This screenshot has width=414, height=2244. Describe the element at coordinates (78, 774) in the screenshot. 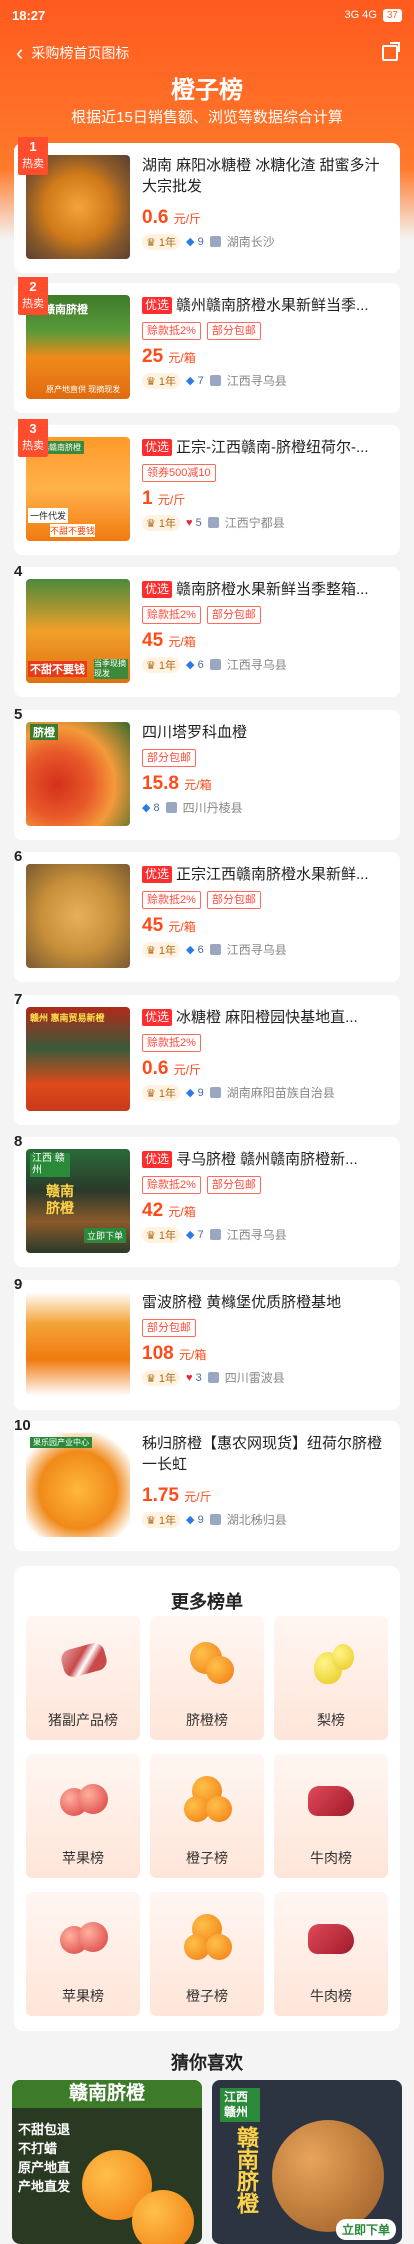

I see `product-image: 脐橙` at that location.